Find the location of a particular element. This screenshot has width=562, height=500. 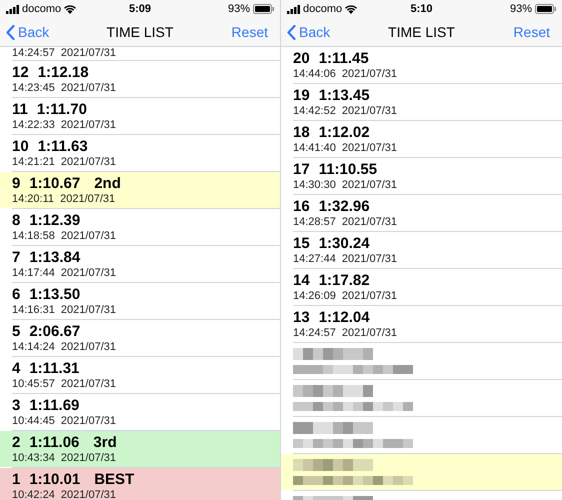

list-row: 2 1:11.06 3rd 10:43:34 2021/07/31 is located at coordinates (140, 449).